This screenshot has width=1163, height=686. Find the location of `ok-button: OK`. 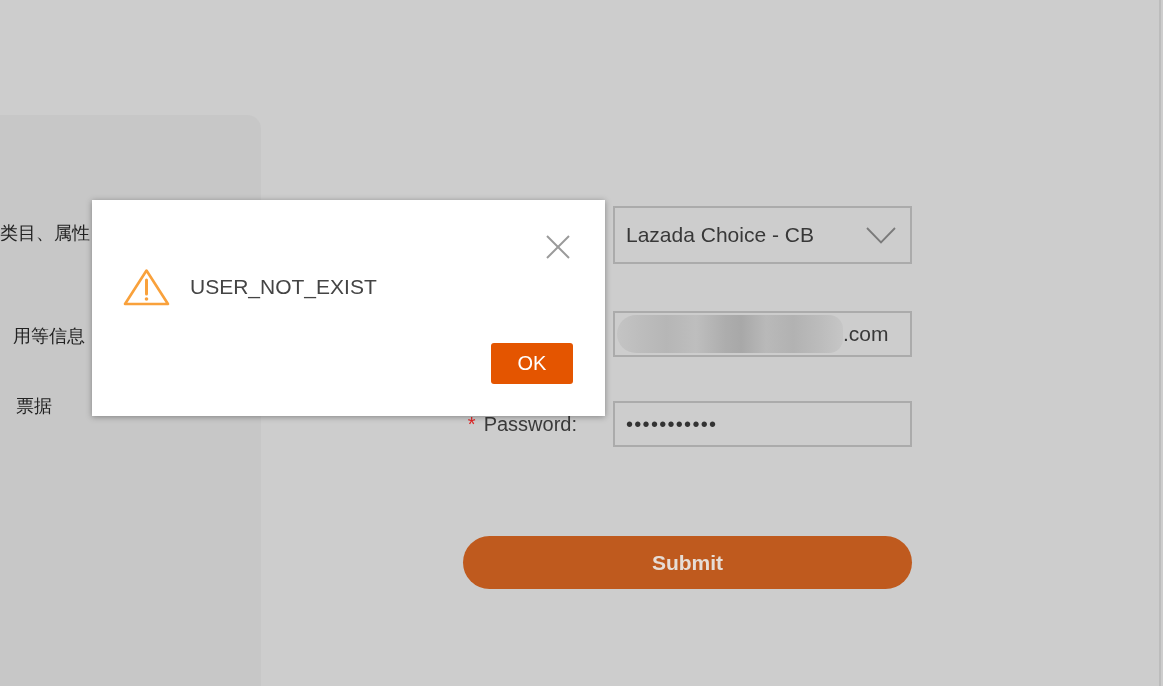

ok-button: OK is located at coordinates (532, 363).